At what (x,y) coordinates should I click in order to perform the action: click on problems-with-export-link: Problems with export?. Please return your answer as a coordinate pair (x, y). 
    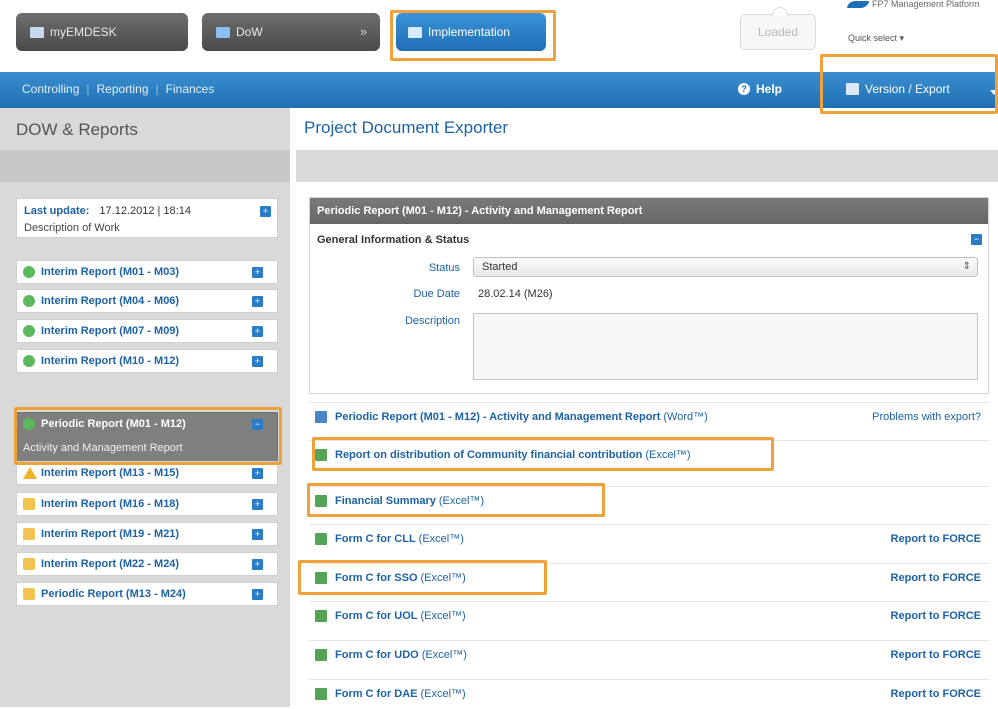
    Looking at the image, I should click on (926, 417).